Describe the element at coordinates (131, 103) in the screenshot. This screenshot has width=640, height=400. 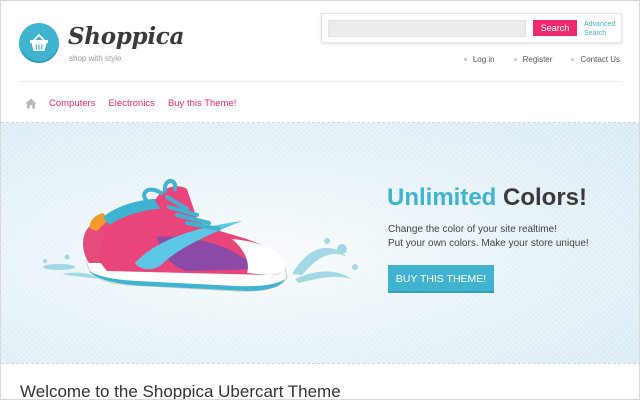
I see `nav-item-electronics: Electronics` at that location.